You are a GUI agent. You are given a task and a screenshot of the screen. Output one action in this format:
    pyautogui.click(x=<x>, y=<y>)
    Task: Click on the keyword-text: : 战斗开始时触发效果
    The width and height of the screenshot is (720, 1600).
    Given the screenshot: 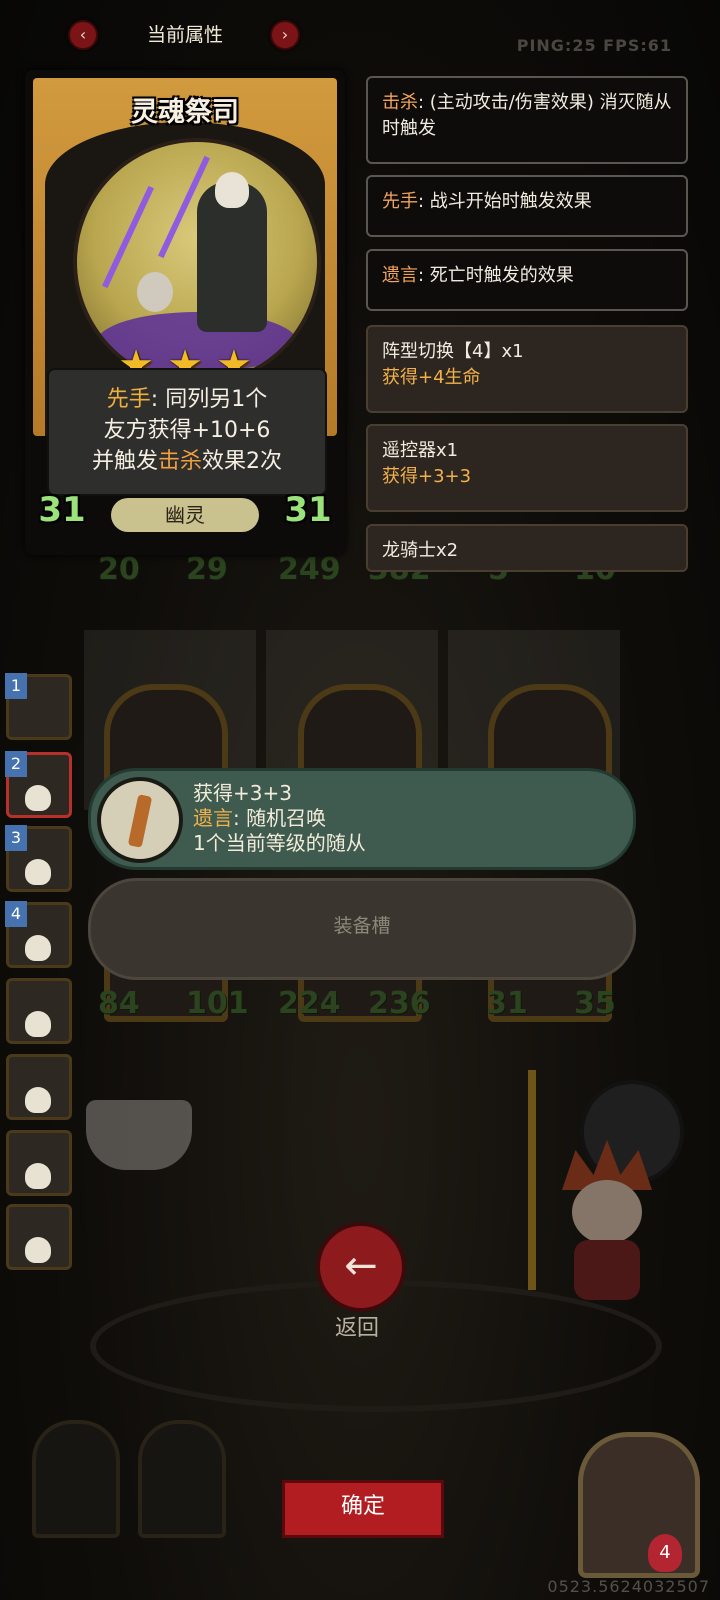 What is the action you would take?
    pyautogui.click(x=505, y=201)
    